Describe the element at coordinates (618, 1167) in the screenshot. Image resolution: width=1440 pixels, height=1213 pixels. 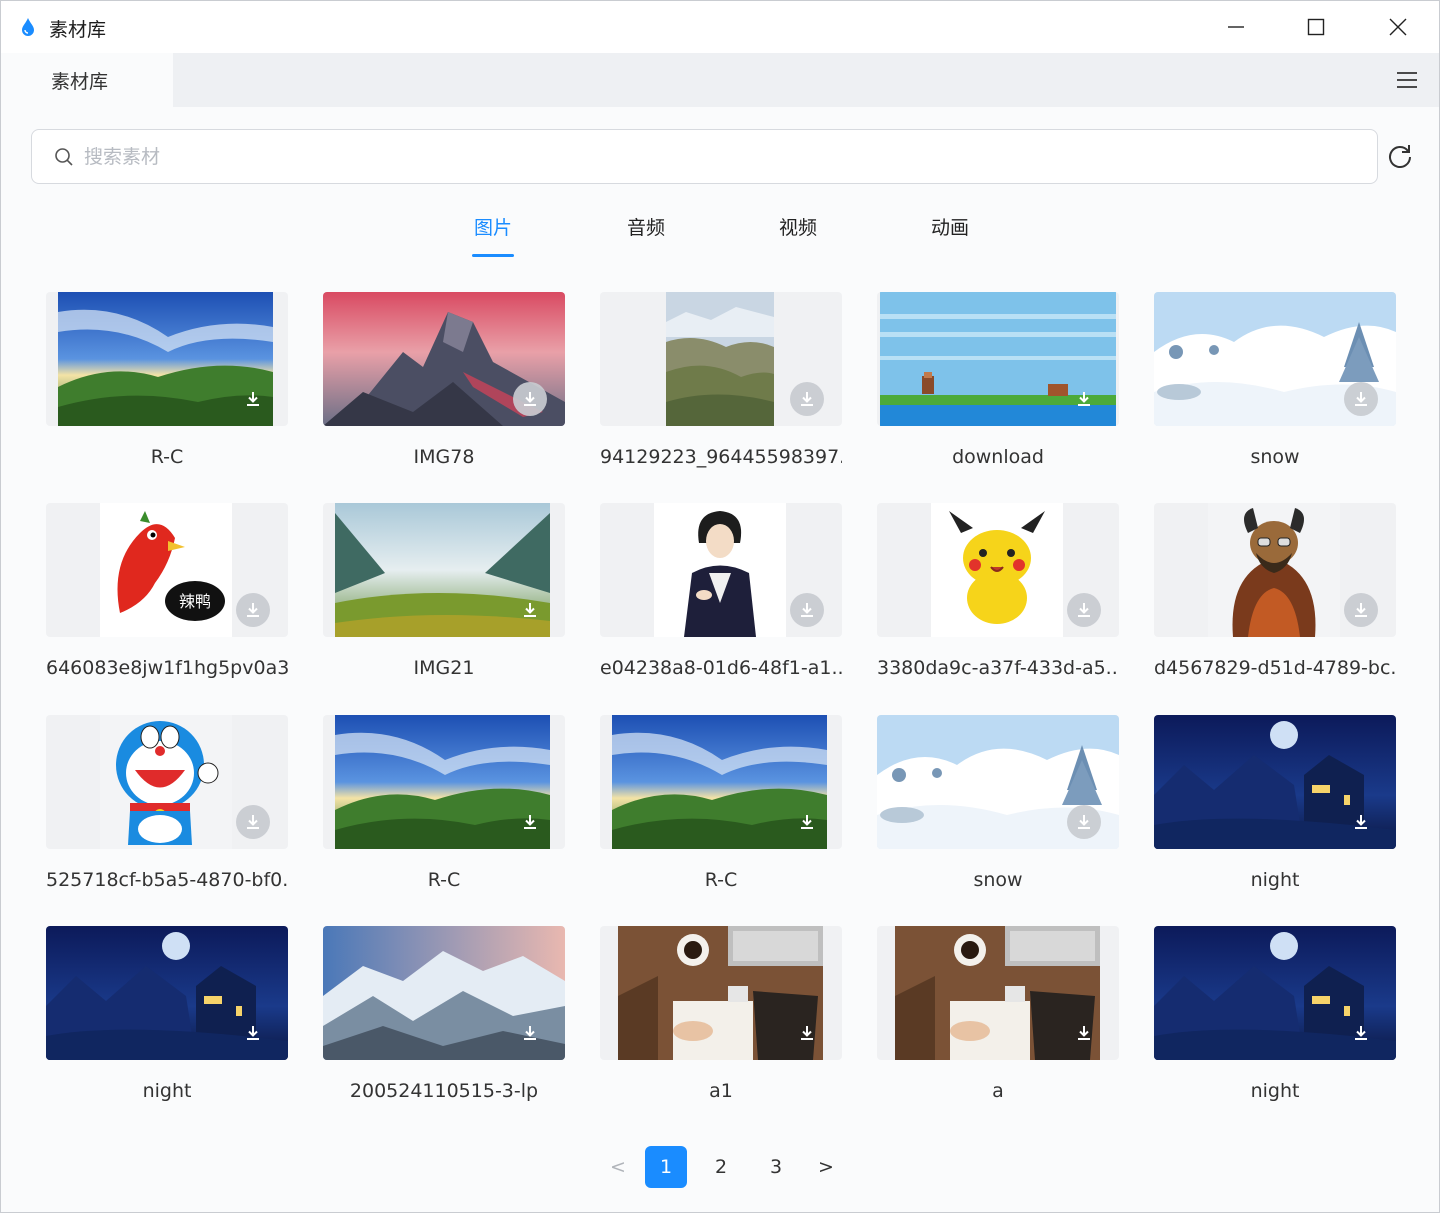
I see `prev-page-button: <` at that location.